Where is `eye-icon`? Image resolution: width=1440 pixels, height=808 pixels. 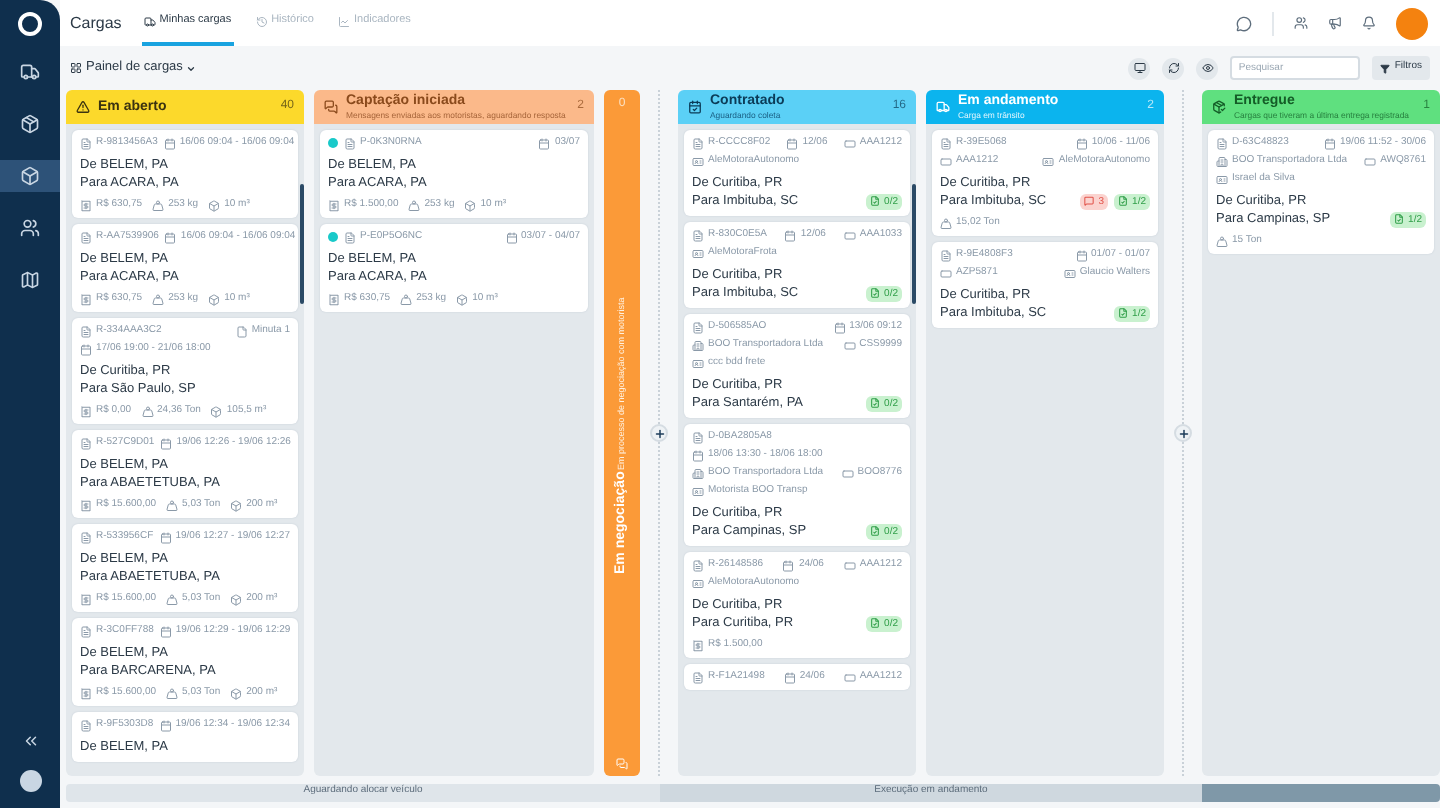
eye-icon is located at coordinates (1207, 68).